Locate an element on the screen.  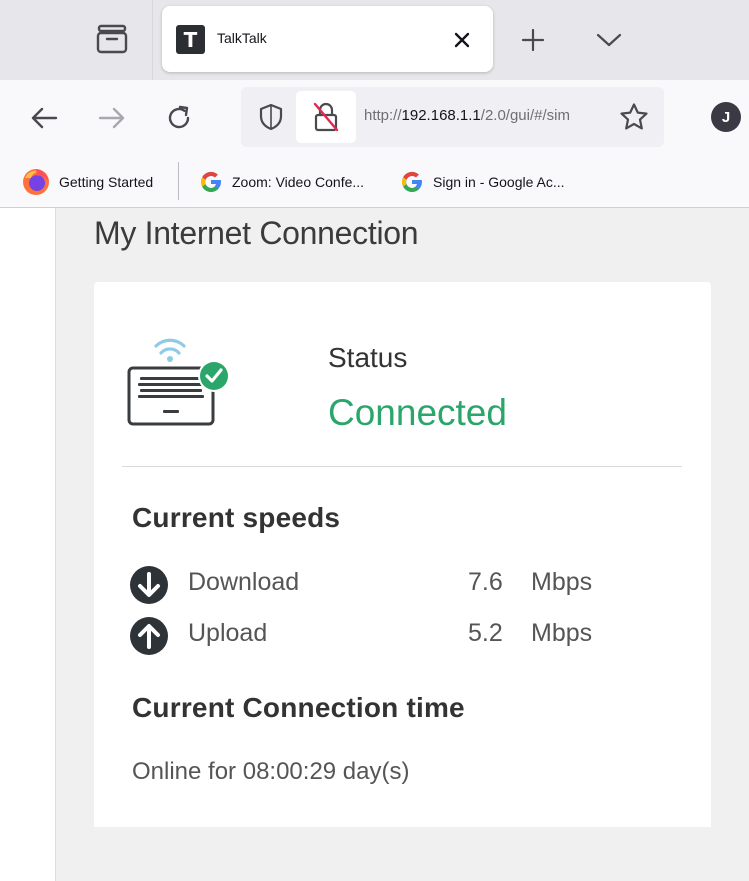
bookmark-label: Getting Started is located at coordinates (106, 182).